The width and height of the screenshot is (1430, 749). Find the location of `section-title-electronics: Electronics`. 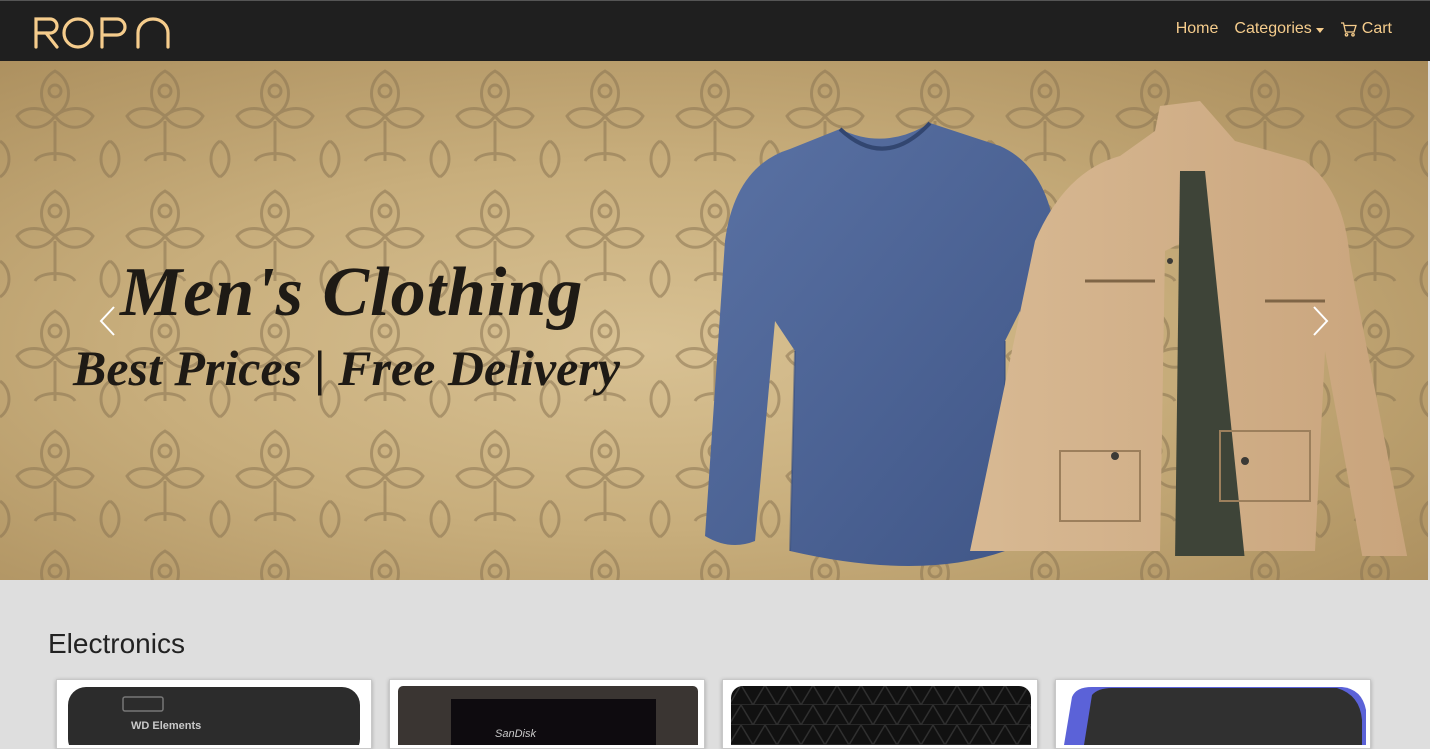

section-title-electronics: Electronics is located at coordinates (116, 643).